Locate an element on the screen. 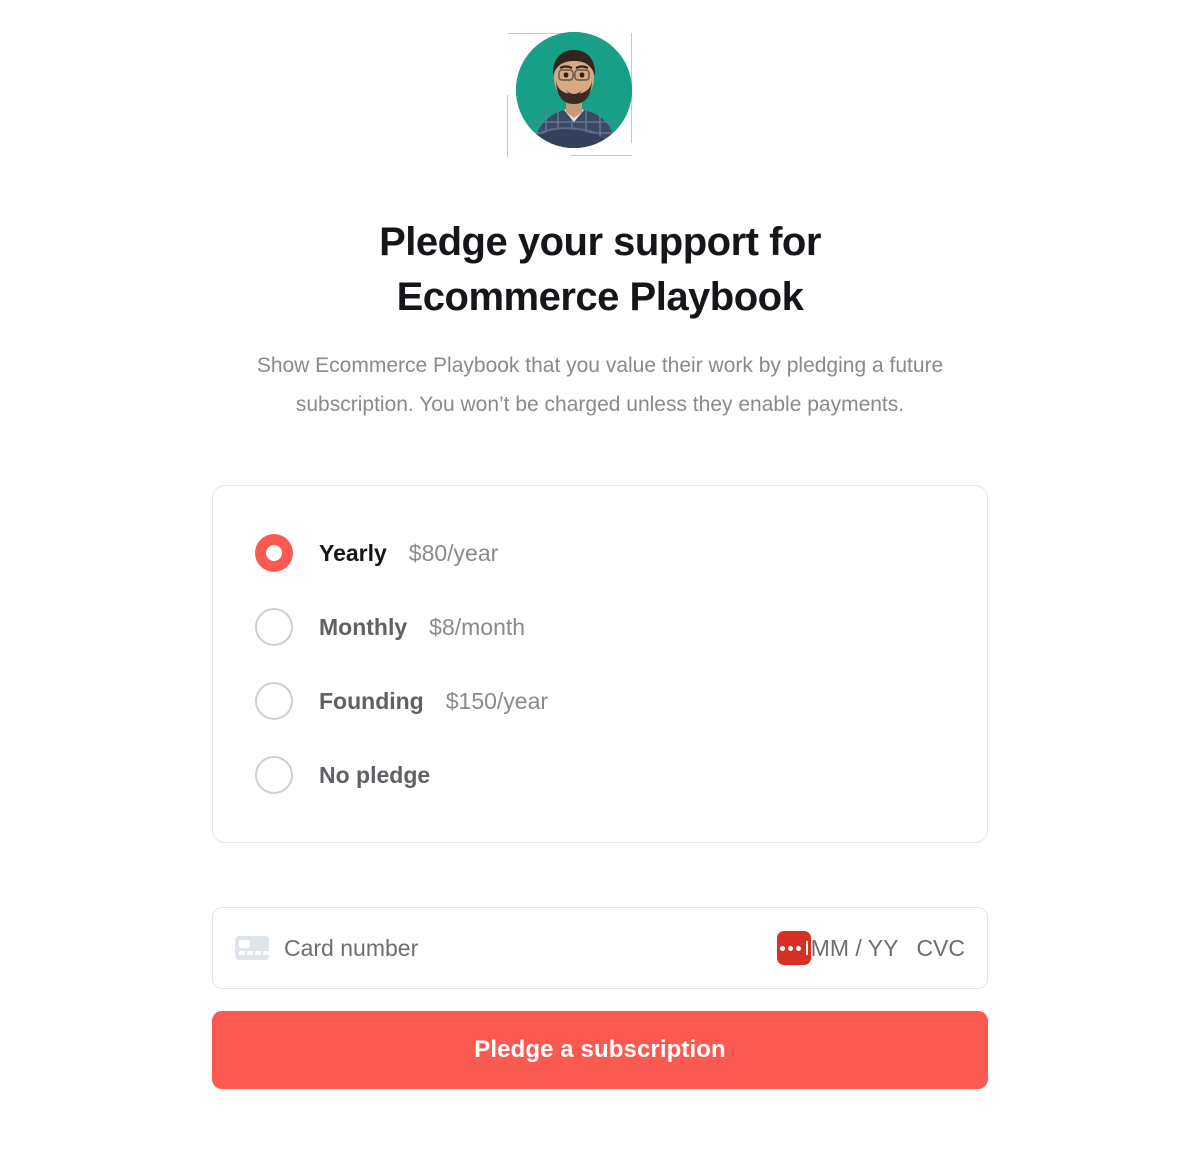 The height and width of the screenshot is (1173, 1200). user-photo-avatar-icon is located at coordinates (574, 90).